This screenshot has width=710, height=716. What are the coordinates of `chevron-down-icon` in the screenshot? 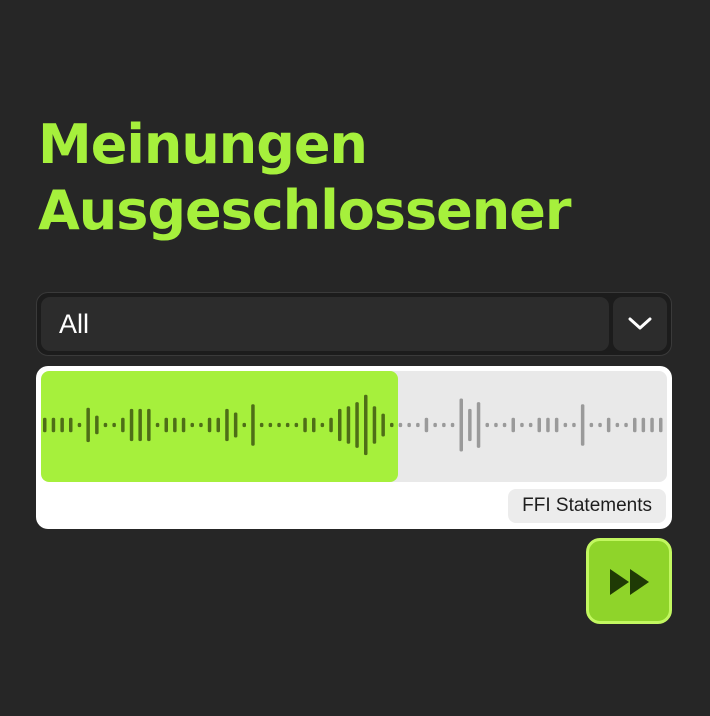 It's located at (640, 323).